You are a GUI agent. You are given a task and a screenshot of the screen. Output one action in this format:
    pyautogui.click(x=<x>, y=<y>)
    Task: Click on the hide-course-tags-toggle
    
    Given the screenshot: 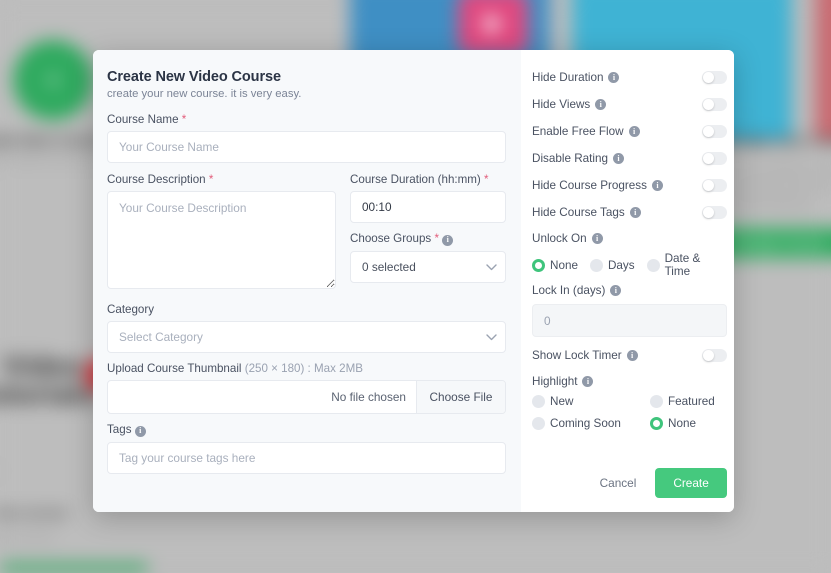 What is the action you would take?
    pyautogui.click(x=714, y=212)
    